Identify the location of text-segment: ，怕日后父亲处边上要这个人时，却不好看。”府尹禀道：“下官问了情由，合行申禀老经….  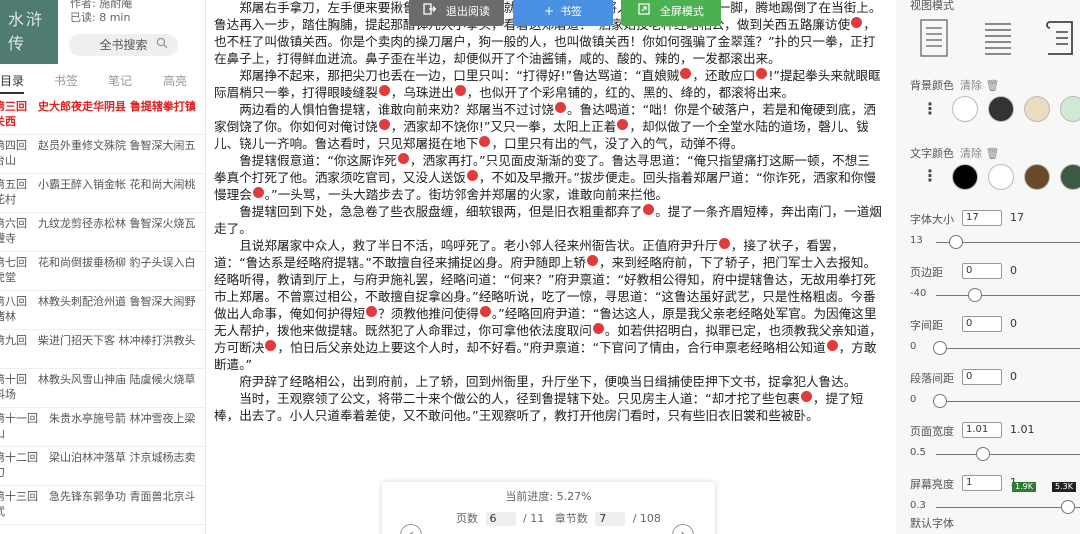
(551, 347).